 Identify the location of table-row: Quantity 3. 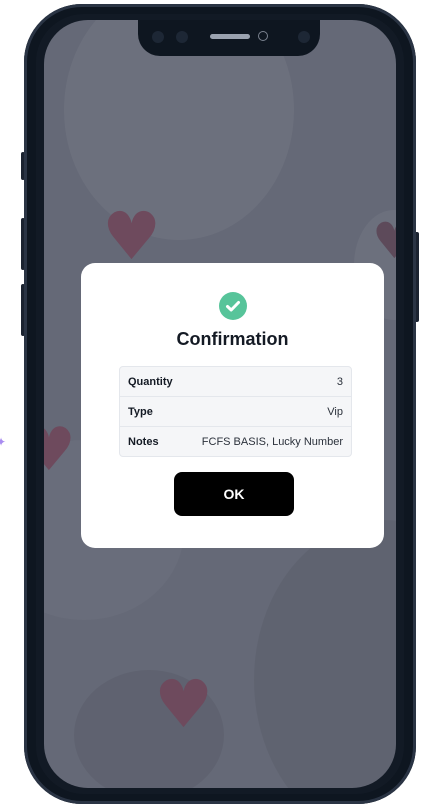
(235, 381).